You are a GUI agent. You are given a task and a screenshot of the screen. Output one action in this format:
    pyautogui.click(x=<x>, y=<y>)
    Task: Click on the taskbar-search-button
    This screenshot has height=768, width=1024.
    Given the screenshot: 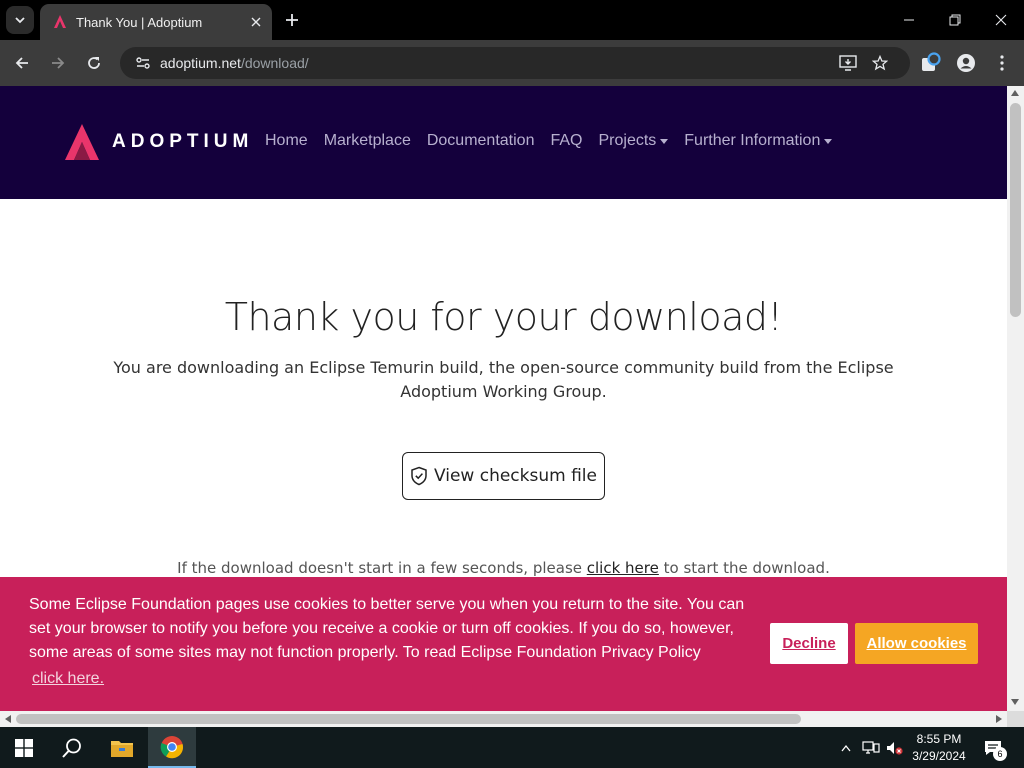 What is the action you would take?
    pyautogui.click(x=72, y=747)
    